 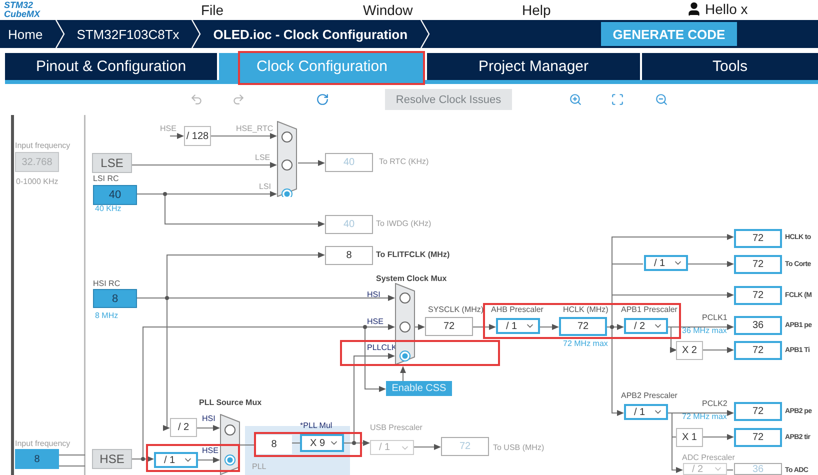 What do you see at coordinates (37, 459) in the screenshot?
I see `frequency-input: 8` at bounding box center [37, 459].